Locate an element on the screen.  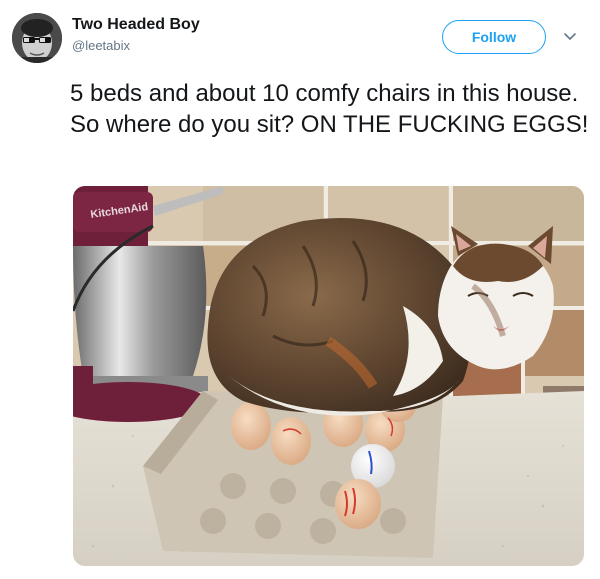
author-handle: @leetabix is located at coordinates (101, 45).